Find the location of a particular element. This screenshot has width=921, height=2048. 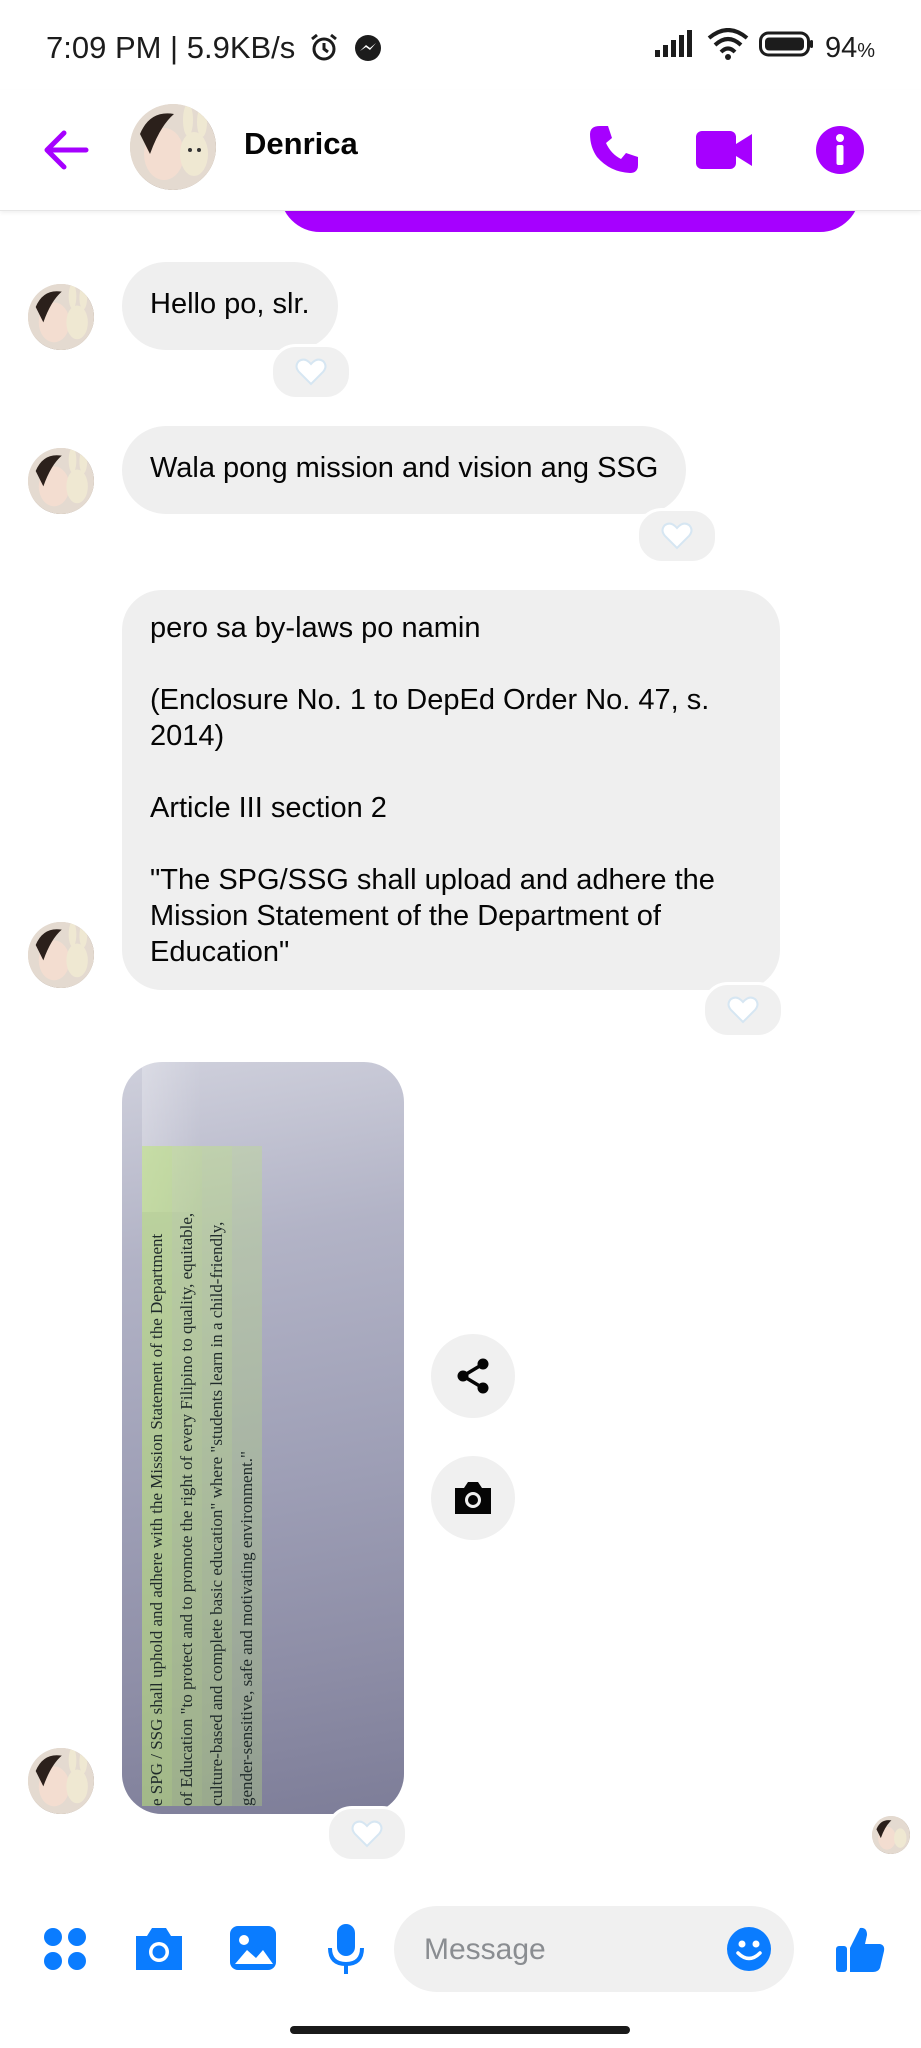

call-button is located at coordinates (614, 150).